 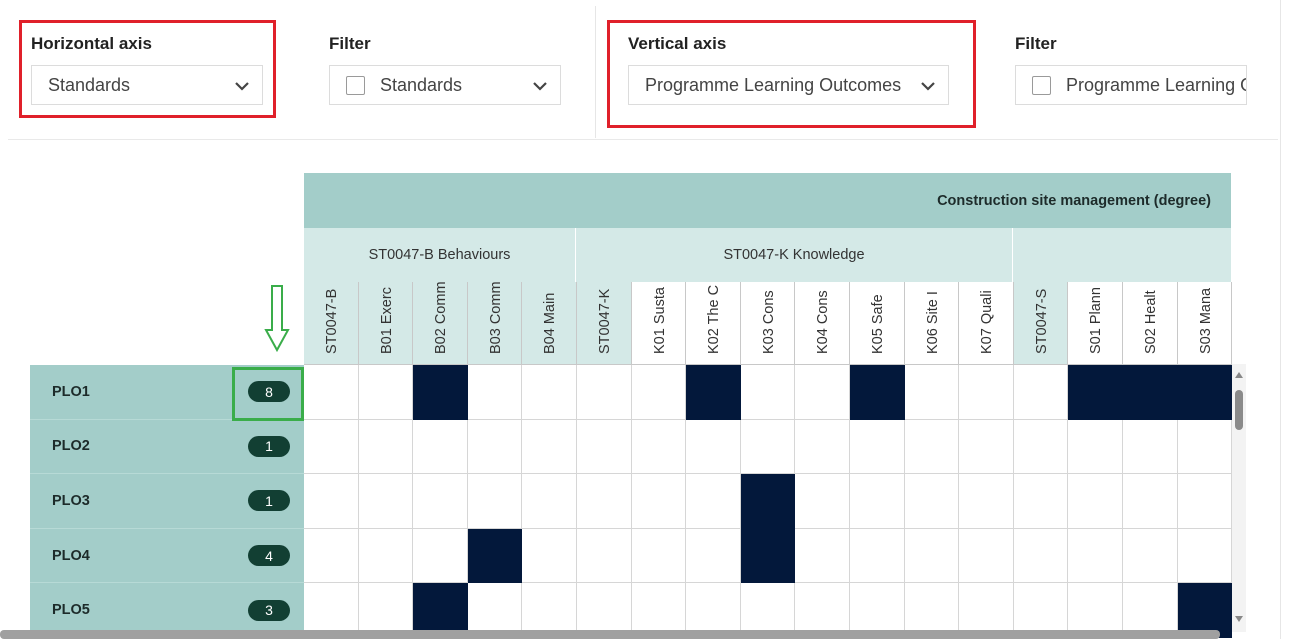 What do you see at coordinates (167, 447) in the screenshot?
I see `row-header: PLO2 1` at bounding box center [167, 447].